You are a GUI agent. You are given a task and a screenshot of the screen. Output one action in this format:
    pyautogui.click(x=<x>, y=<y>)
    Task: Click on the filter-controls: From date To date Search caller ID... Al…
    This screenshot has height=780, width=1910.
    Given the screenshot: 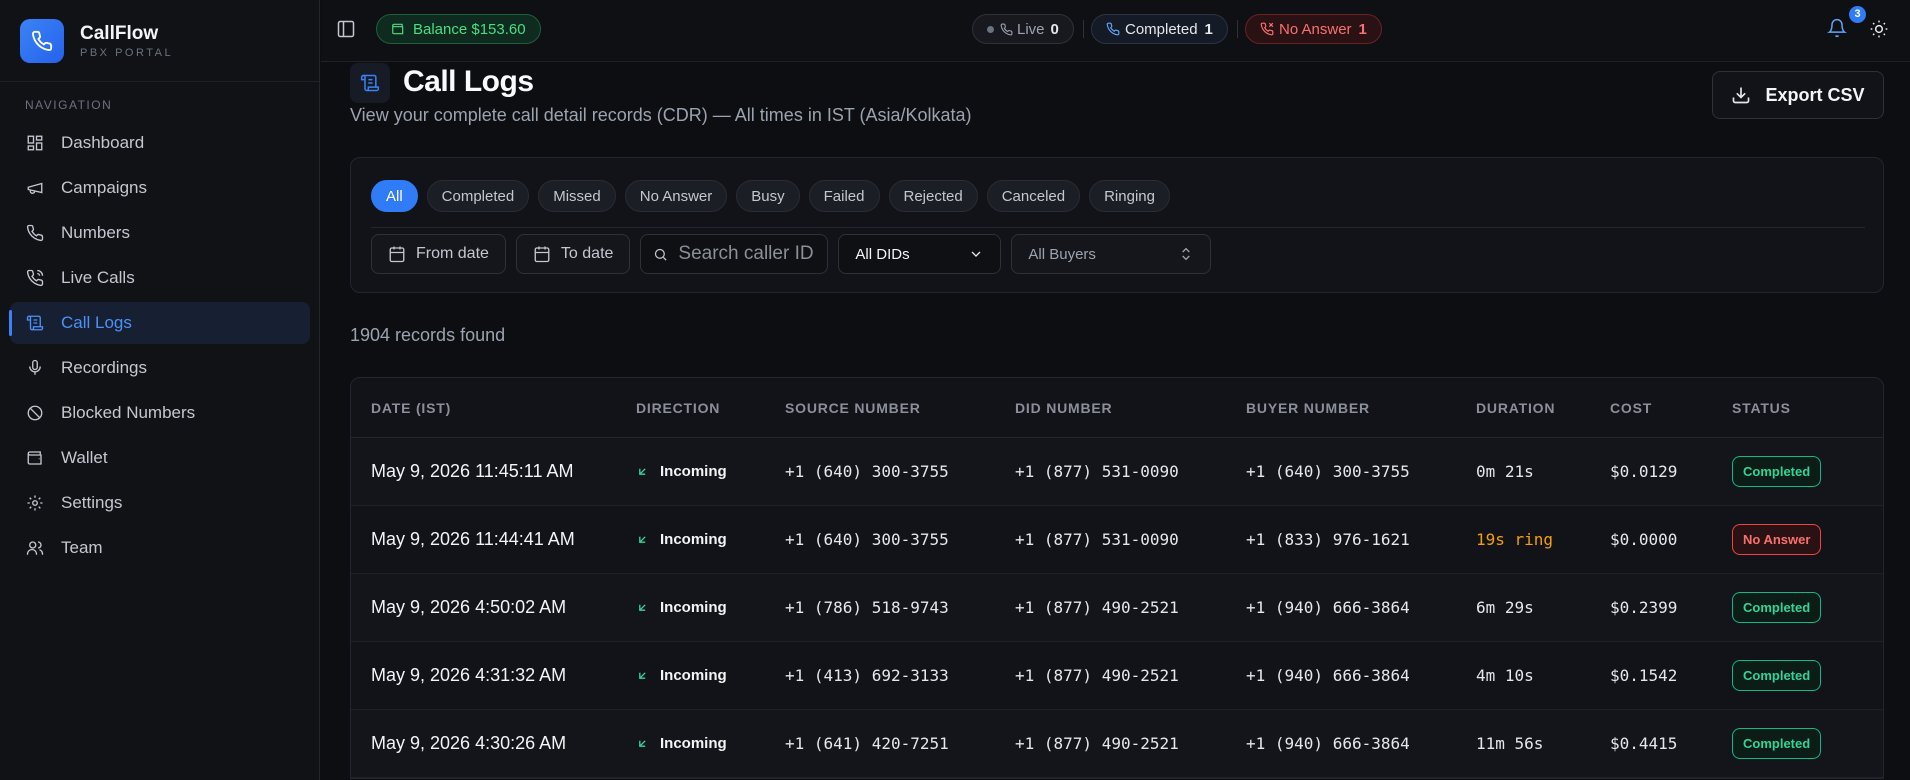 What is the action you would take?
    pyautogui.click(x=796, y=254)
    